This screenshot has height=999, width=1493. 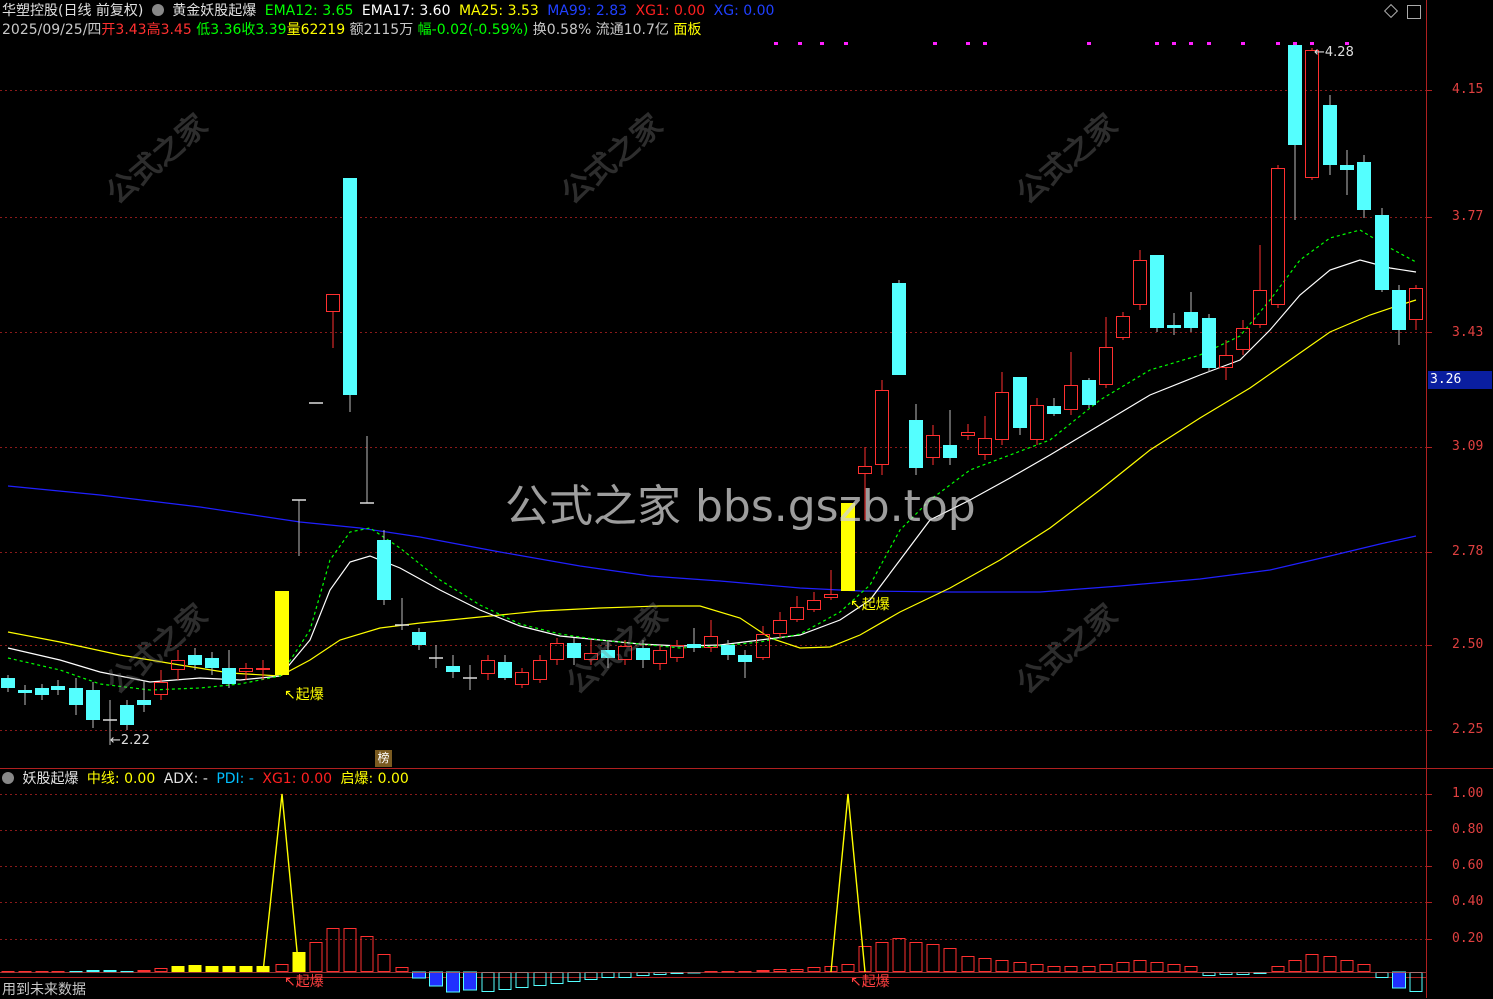 What do you see at coordinates (740, 506) in the screenshot?
I see `watermark-center: 公式之家 bbs.gszb.top` at bounding box center [740, 506].